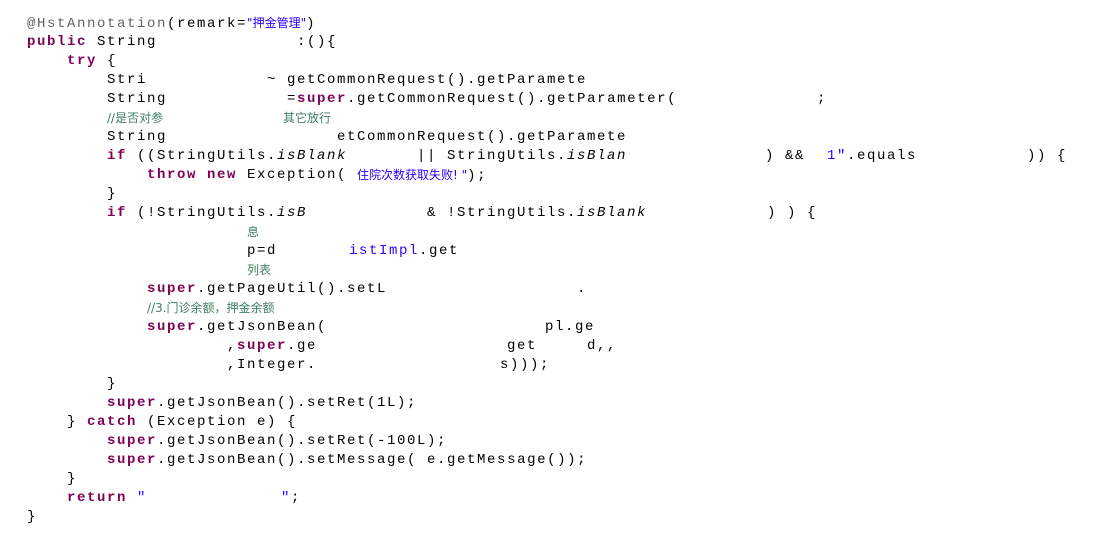 The width and height of the screenshot is (1098, 540). What do you see at coordinates (384, 251) in the screenshot?
I see `code-token: istImpl` at bounding box center [384, 251].